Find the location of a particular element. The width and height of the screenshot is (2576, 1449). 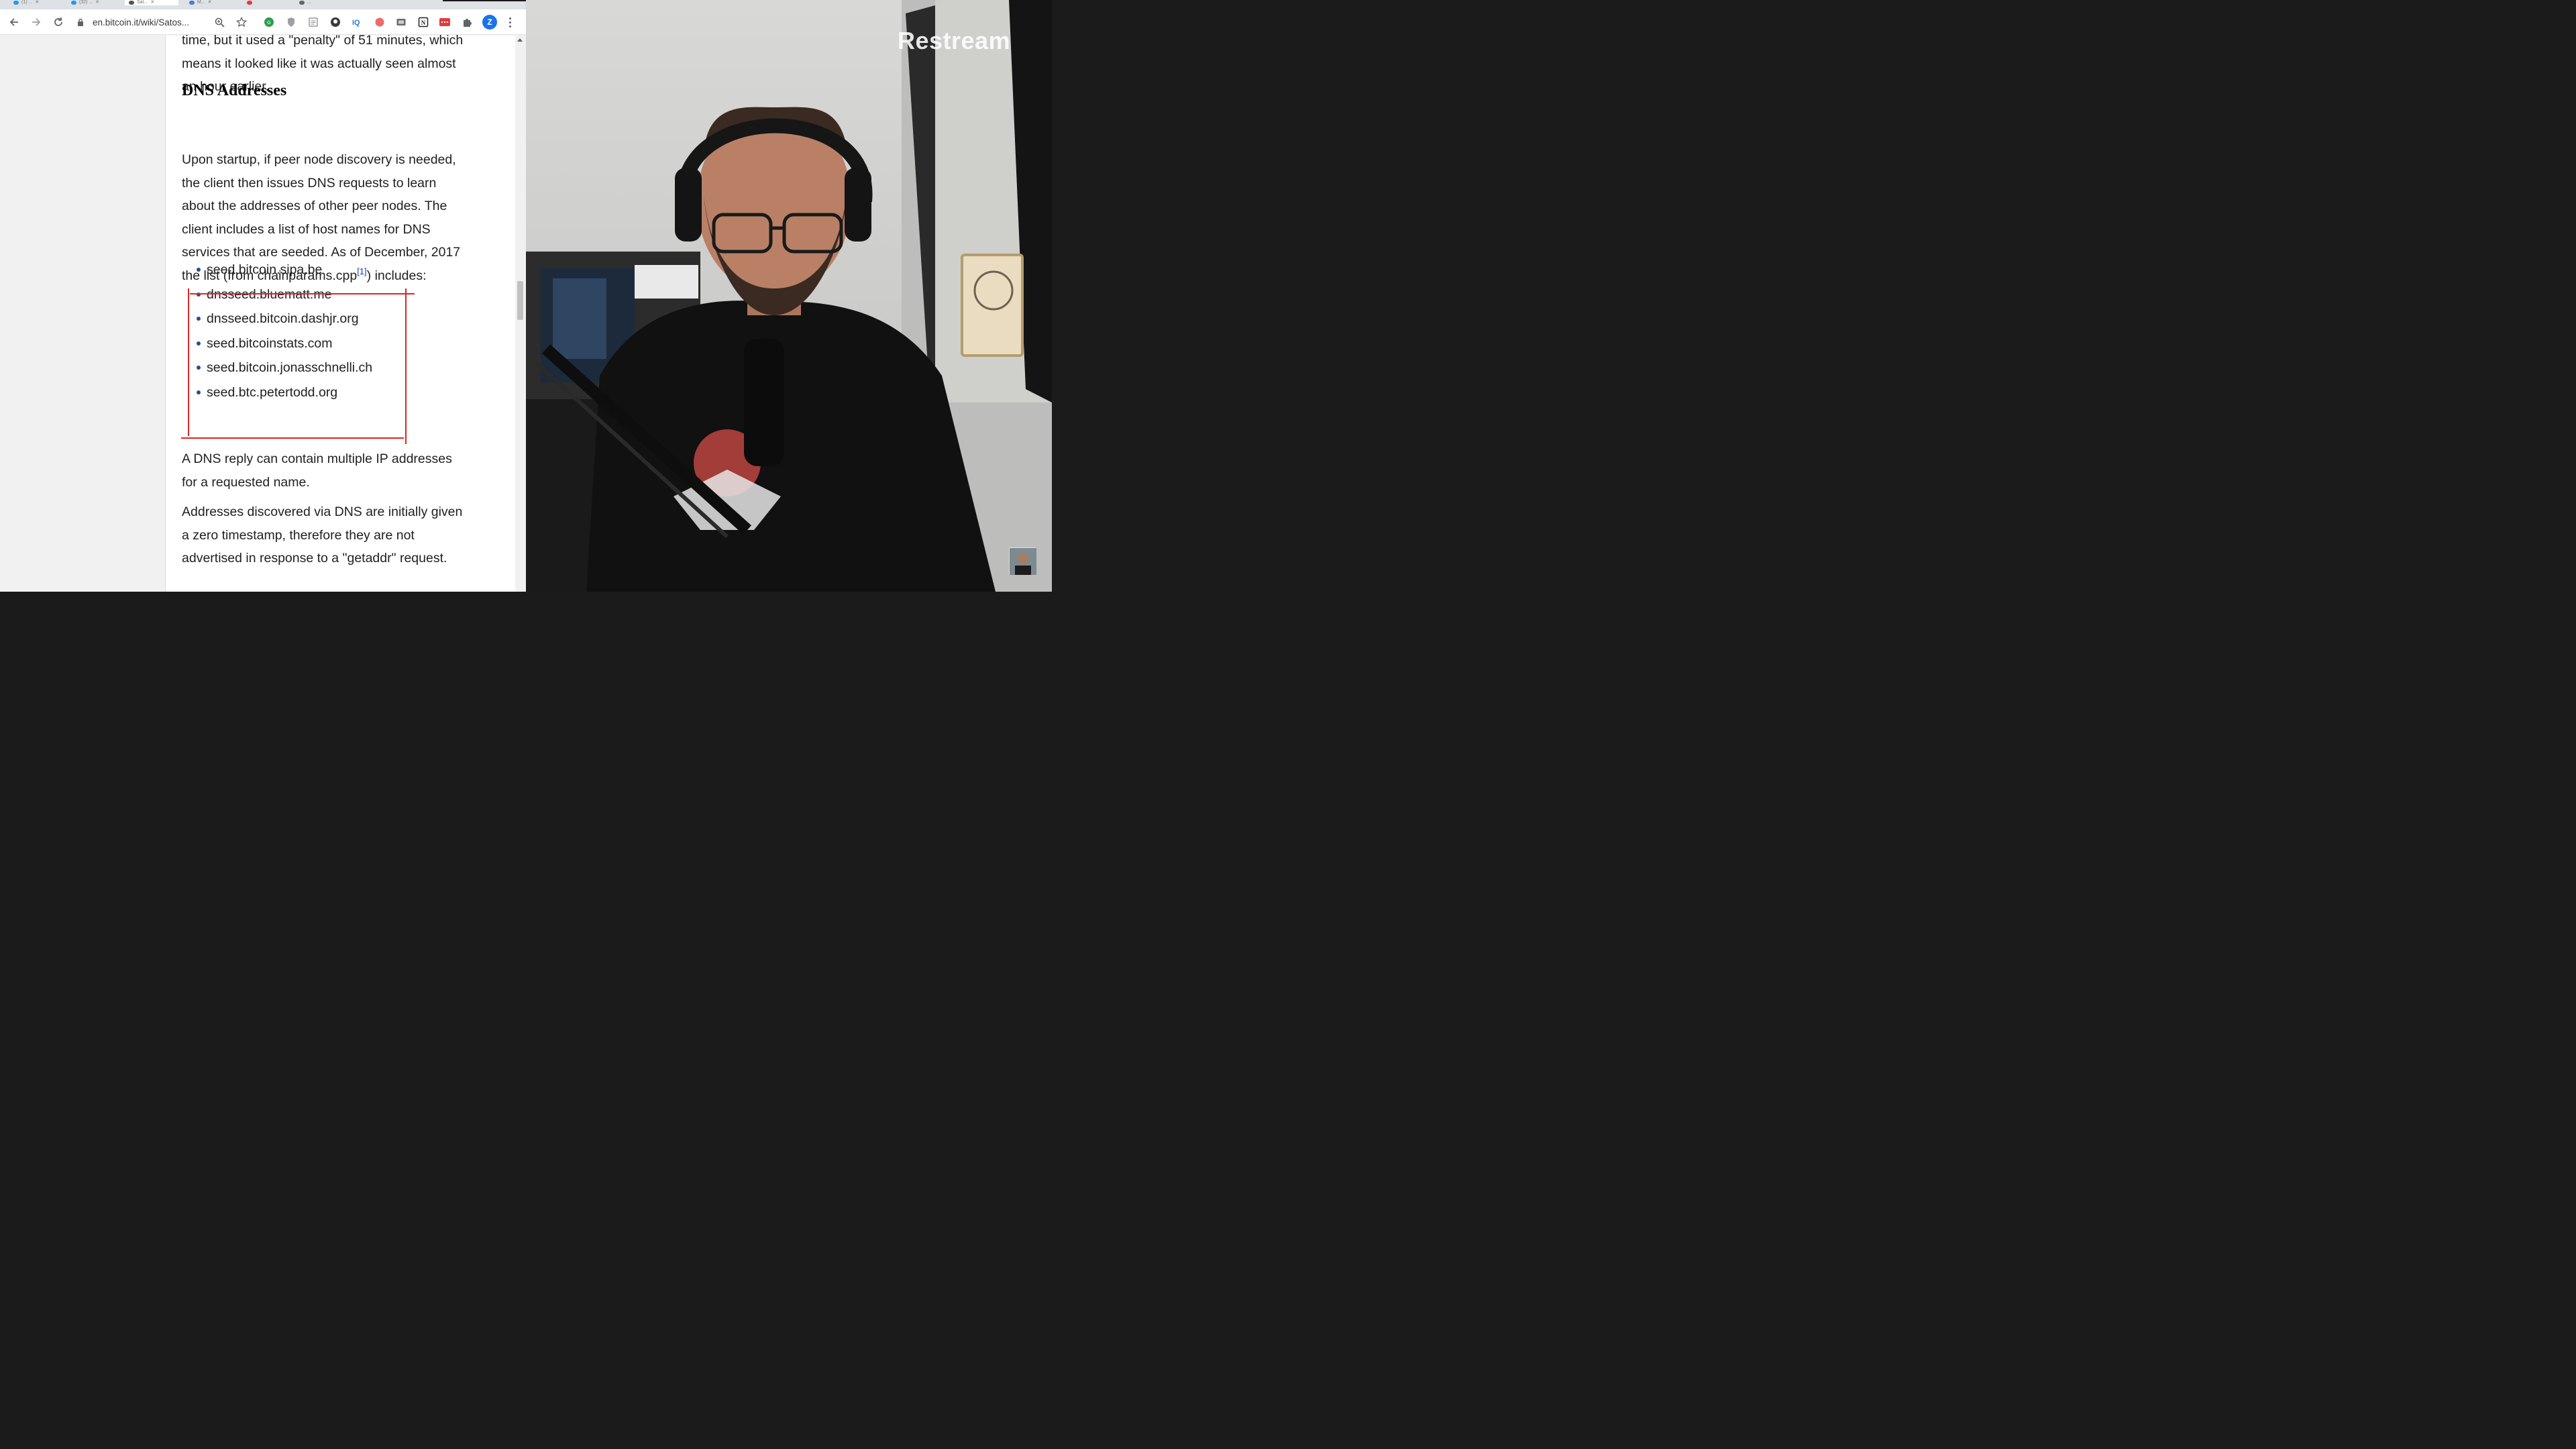

star-icon is located at coordinates (241, 22).